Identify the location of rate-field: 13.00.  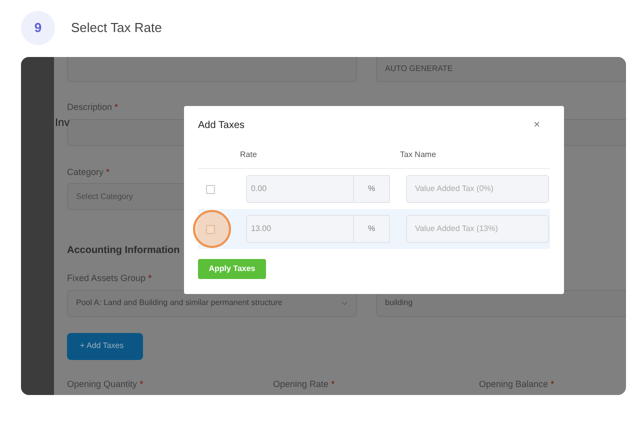
(300, 229).